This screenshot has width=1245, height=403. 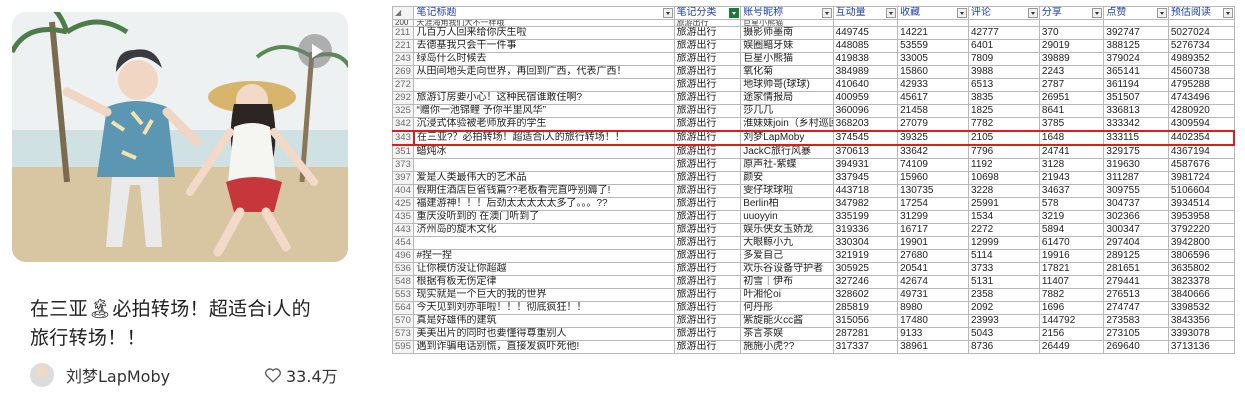 I want to click on row-number: 548, so click(x=403, y=282).